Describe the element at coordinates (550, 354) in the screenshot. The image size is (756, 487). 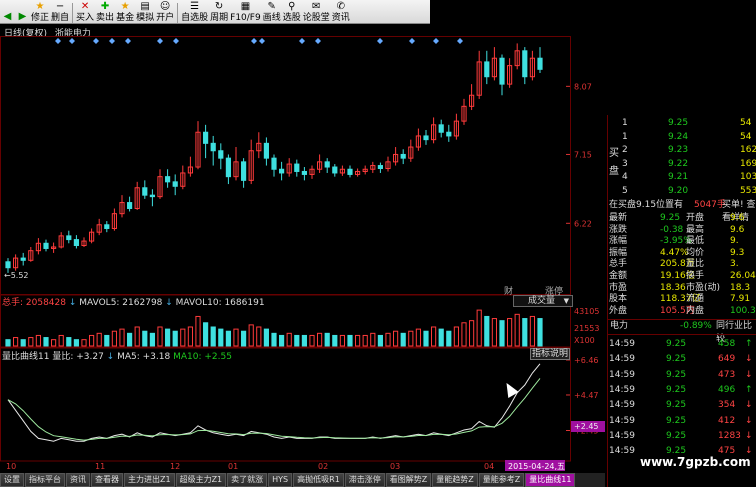
I see `indicator-help-button: 指标说明` at that location.